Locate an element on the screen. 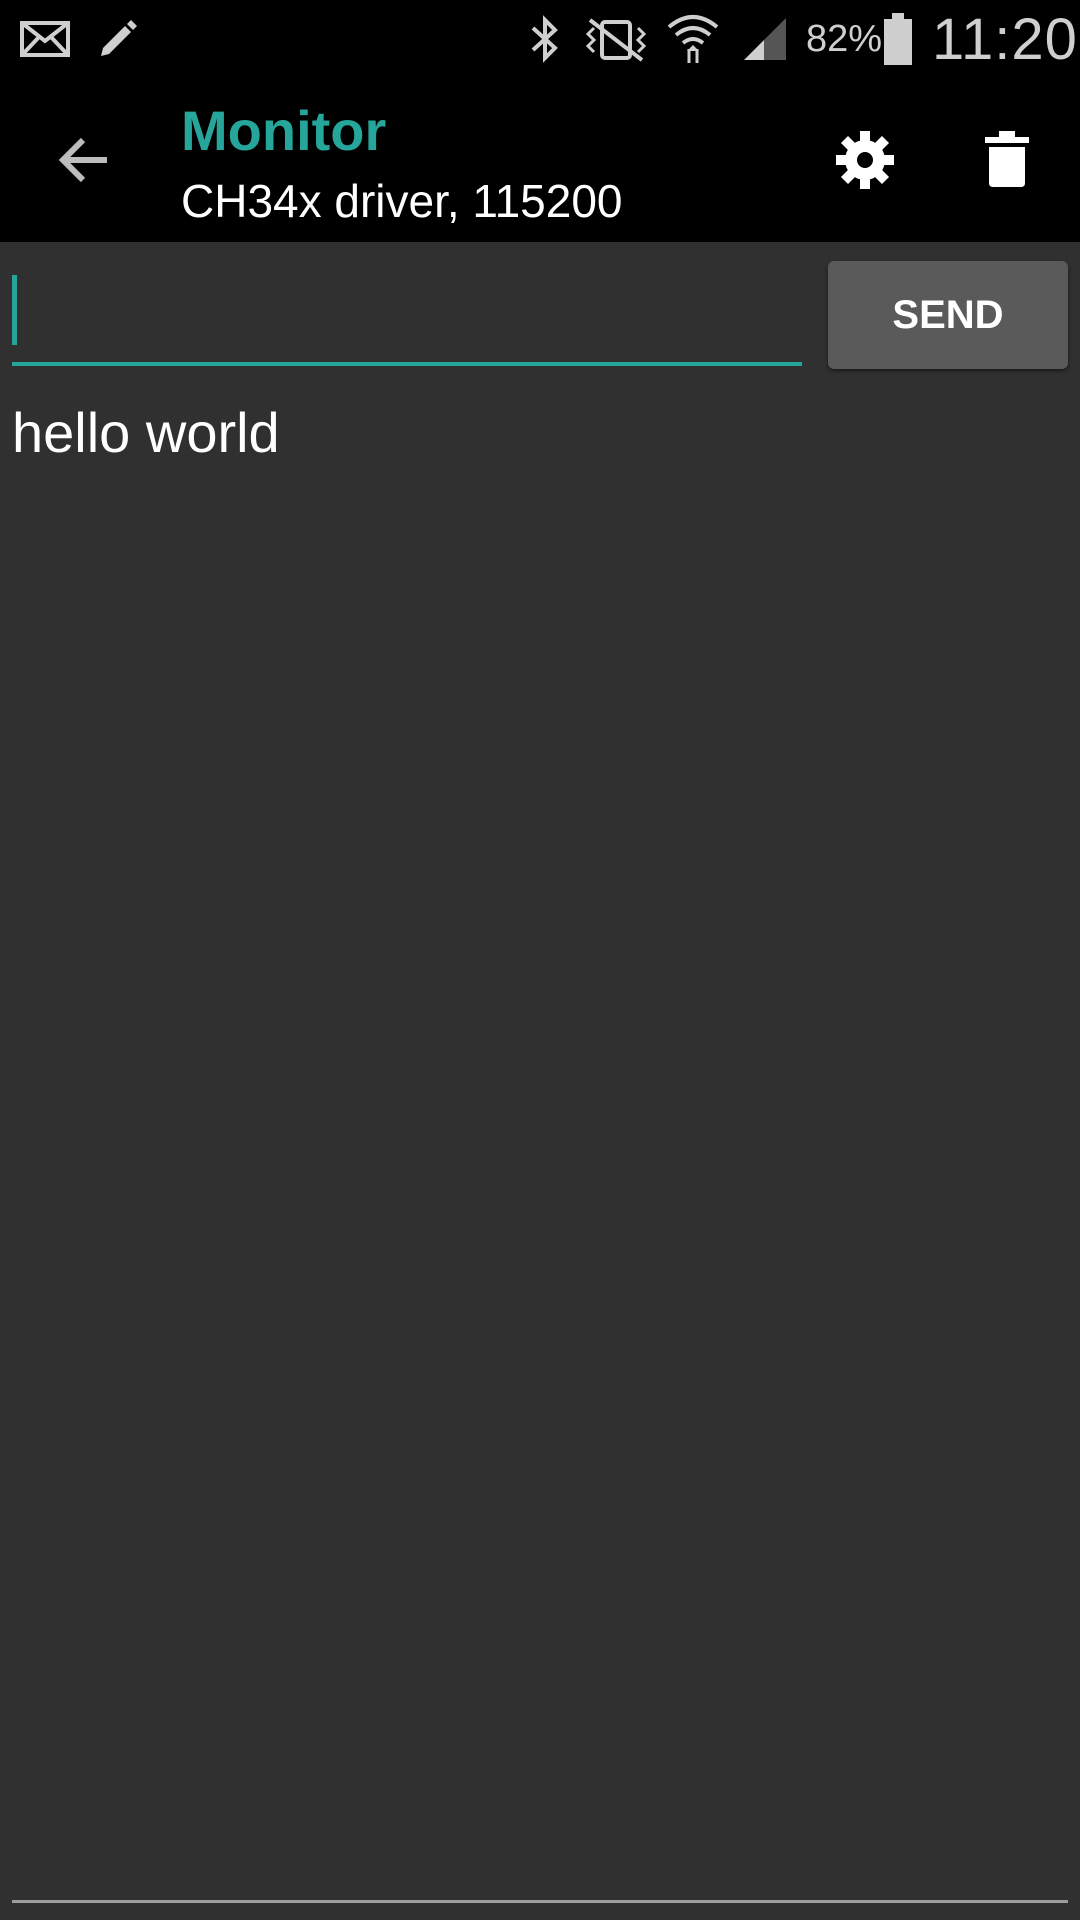 The image size is (1080, 1920). clear-button is located at coordinates (1007, 160).